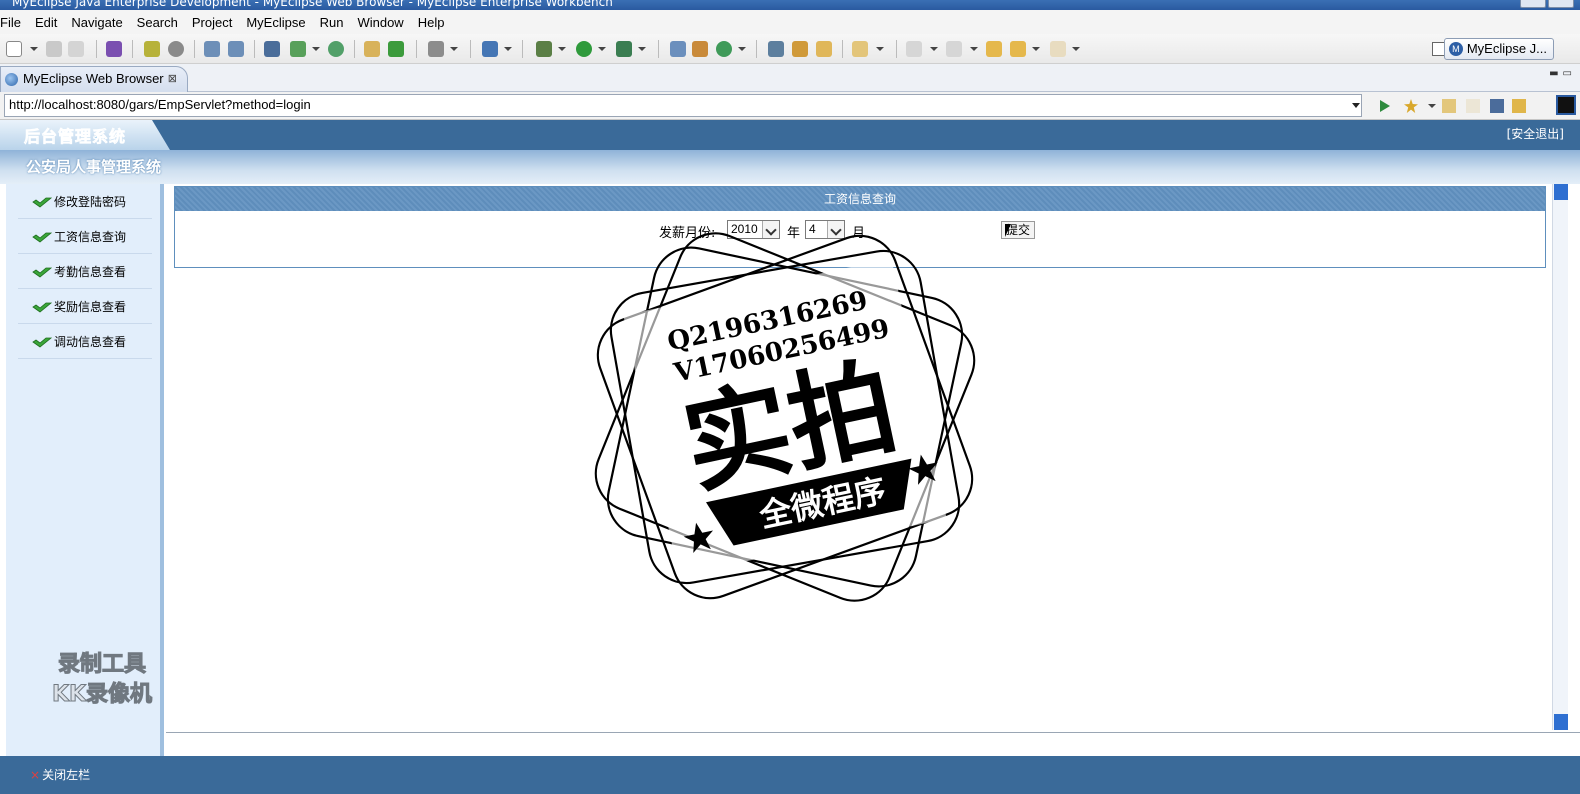  I want to click on system-title-bar: 公安局人事管理系统, so click(790, 167).